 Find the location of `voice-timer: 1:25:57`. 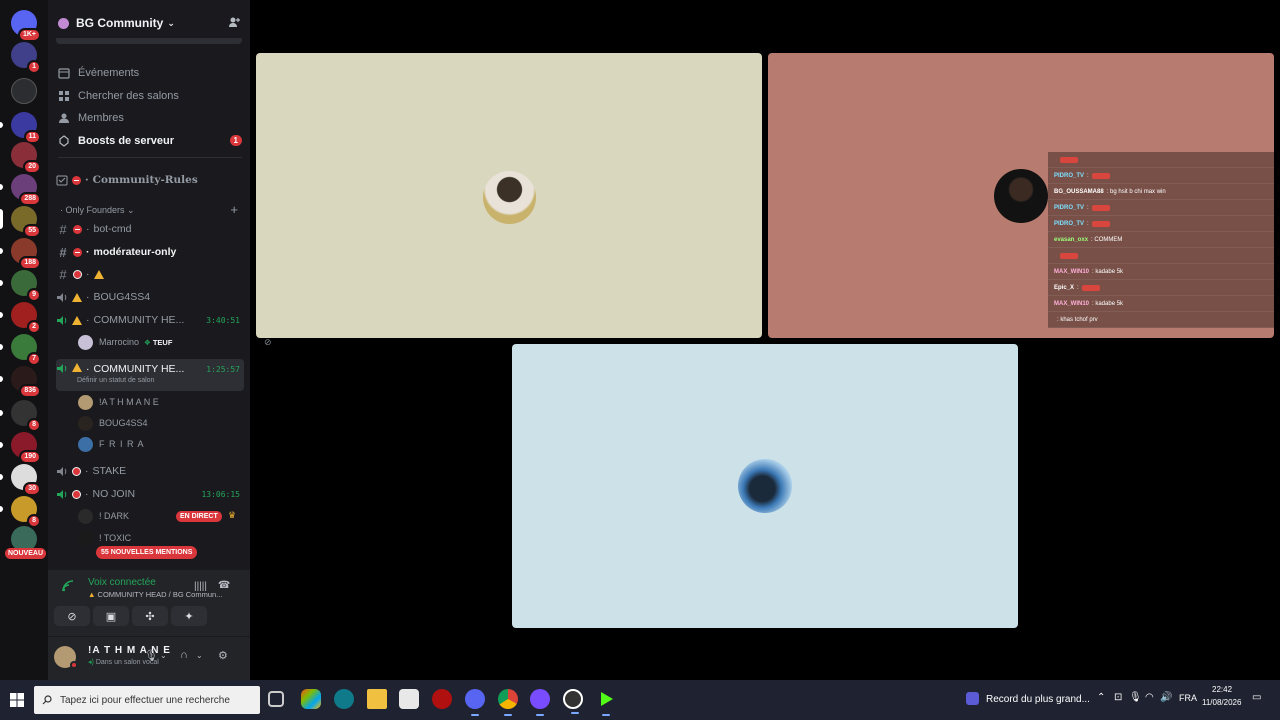

voice-timer: 1:25:57 is located at coordinates (223, 369).